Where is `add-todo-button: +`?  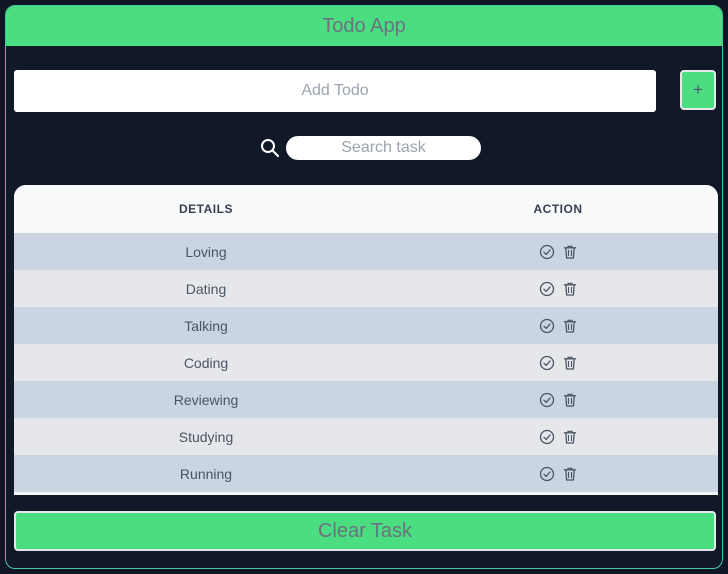 add-todo-button: + is located at coordinates (698, 90).